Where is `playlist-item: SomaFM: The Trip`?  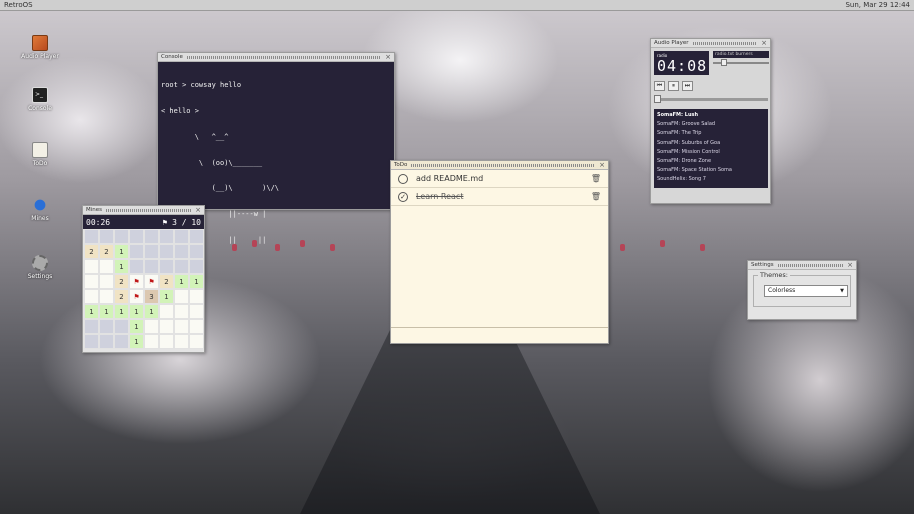
playlist-item: SomaFM: The Trip is located at coordinates (711, 133).